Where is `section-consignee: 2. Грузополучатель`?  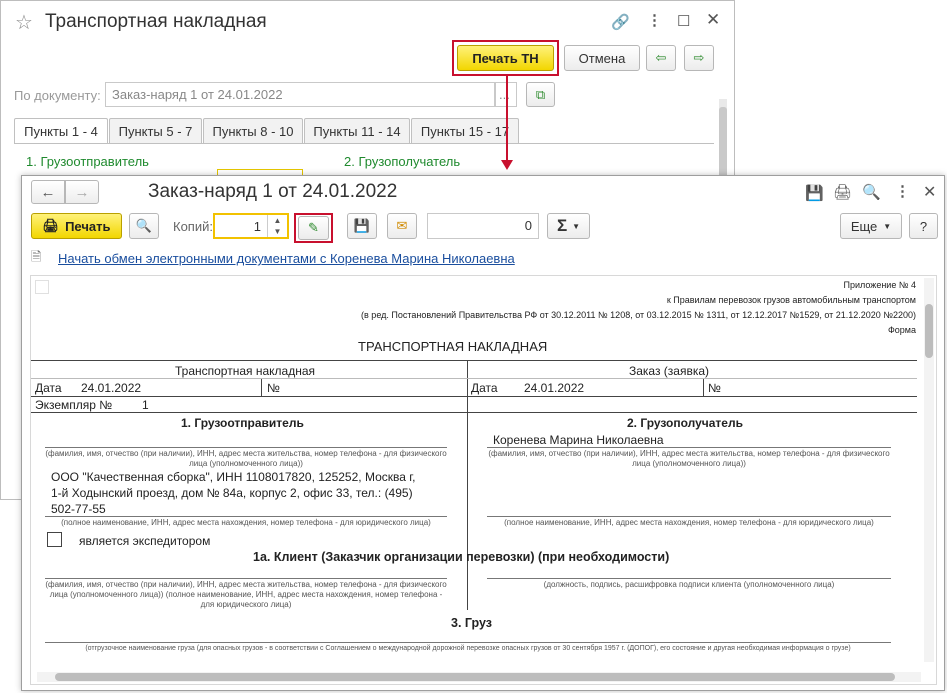 section-consignee: 2. Грузополучатель is located at coordinates (402, 161).